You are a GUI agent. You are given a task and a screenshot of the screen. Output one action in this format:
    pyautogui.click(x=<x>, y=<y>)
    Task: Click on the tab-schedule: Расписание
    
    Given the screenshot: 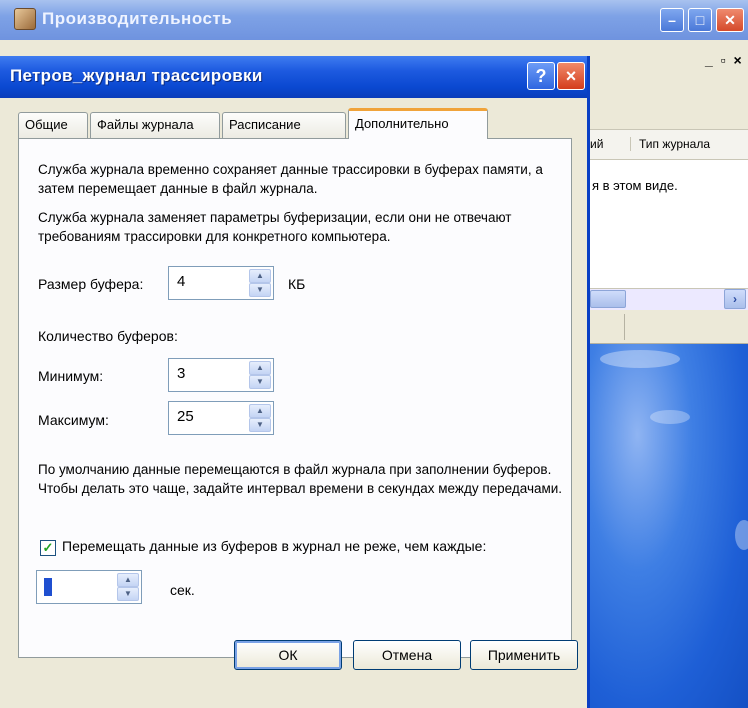 What is the action you would take?
    pyautogui.click(x=284, y=125)
    